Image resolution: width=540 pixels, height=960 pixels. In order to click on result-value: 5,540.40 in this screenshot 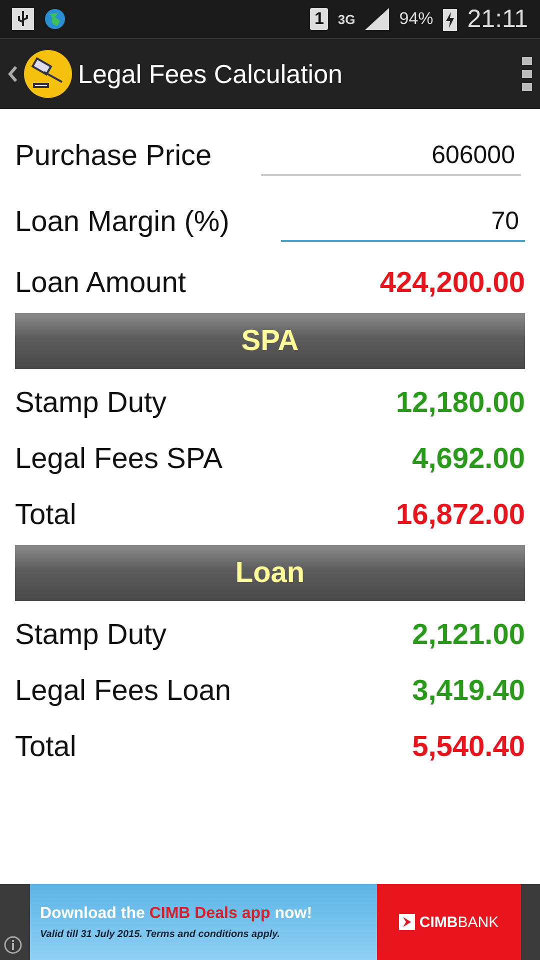, I will do `click(468, 747)`.